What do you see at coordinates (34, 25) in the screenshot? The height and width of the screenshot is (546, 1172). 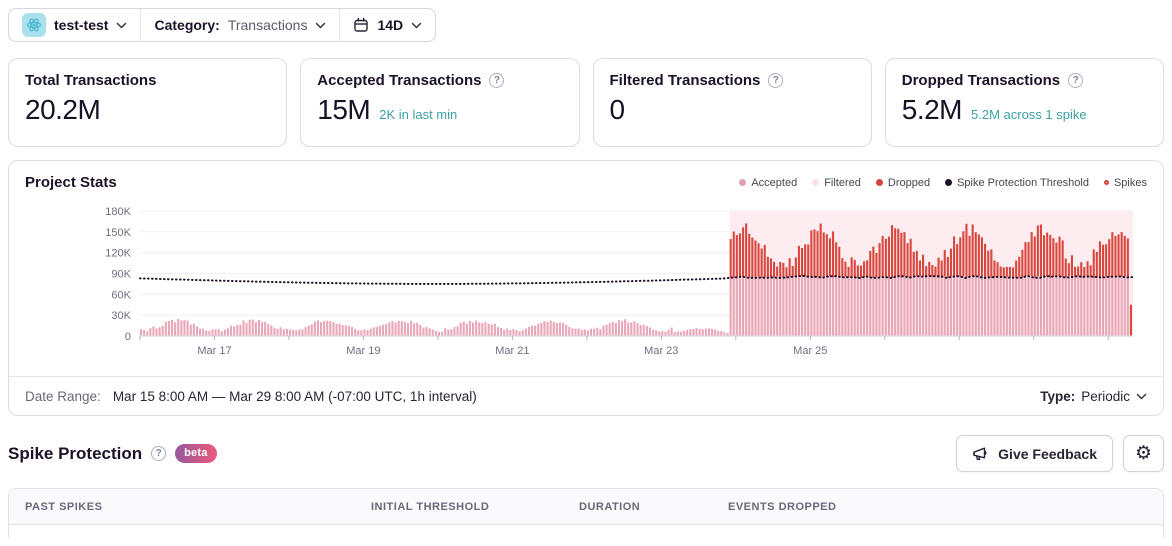 I see `project-platform-icon` at bounding box center [34, 25].